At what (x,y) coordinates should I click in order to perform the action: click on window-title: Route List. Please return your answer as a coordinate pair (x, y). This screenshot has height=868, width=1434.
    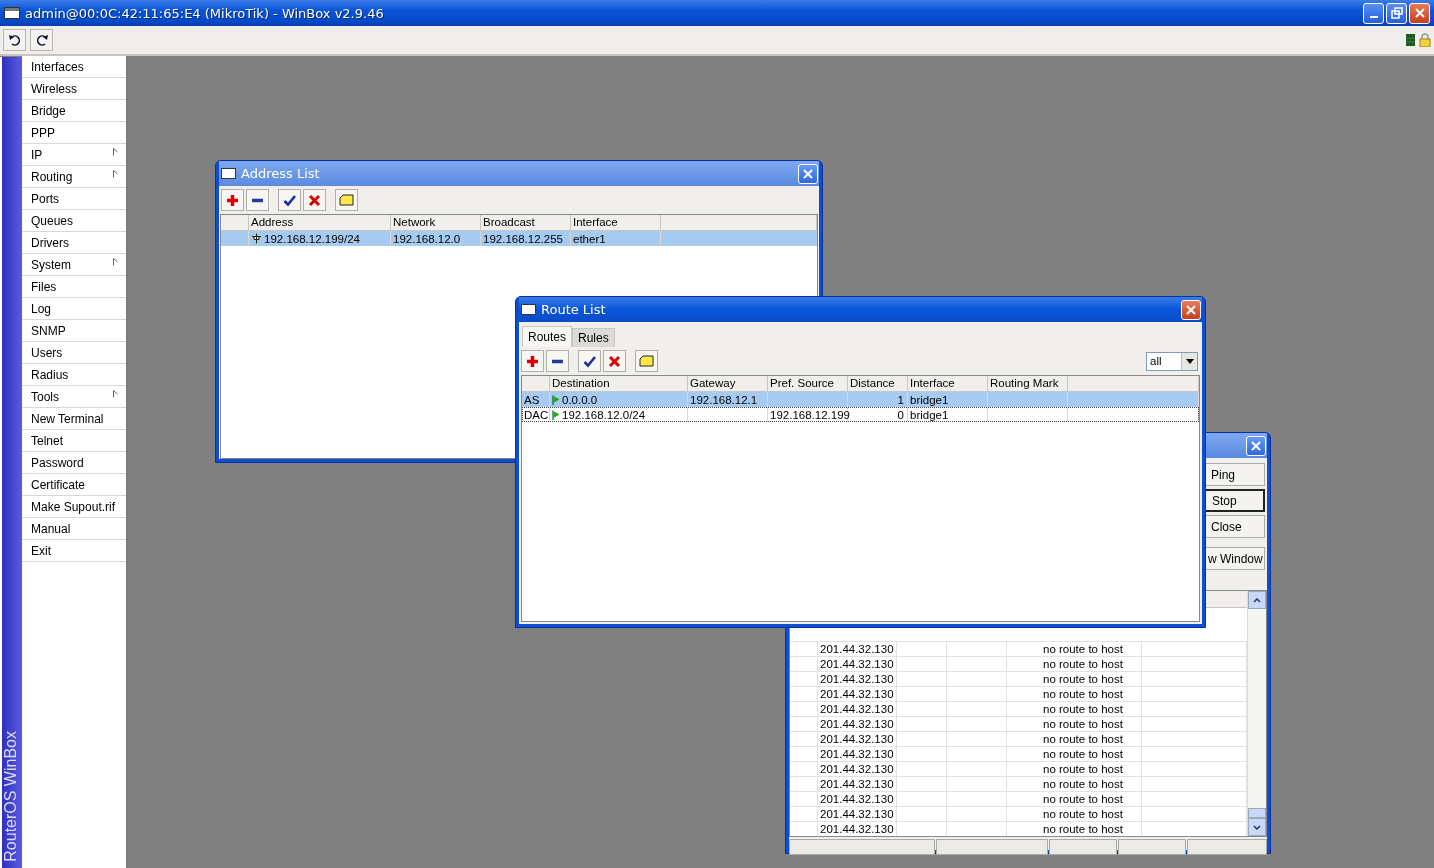
    Looking at the image, I should click on (573, 309).